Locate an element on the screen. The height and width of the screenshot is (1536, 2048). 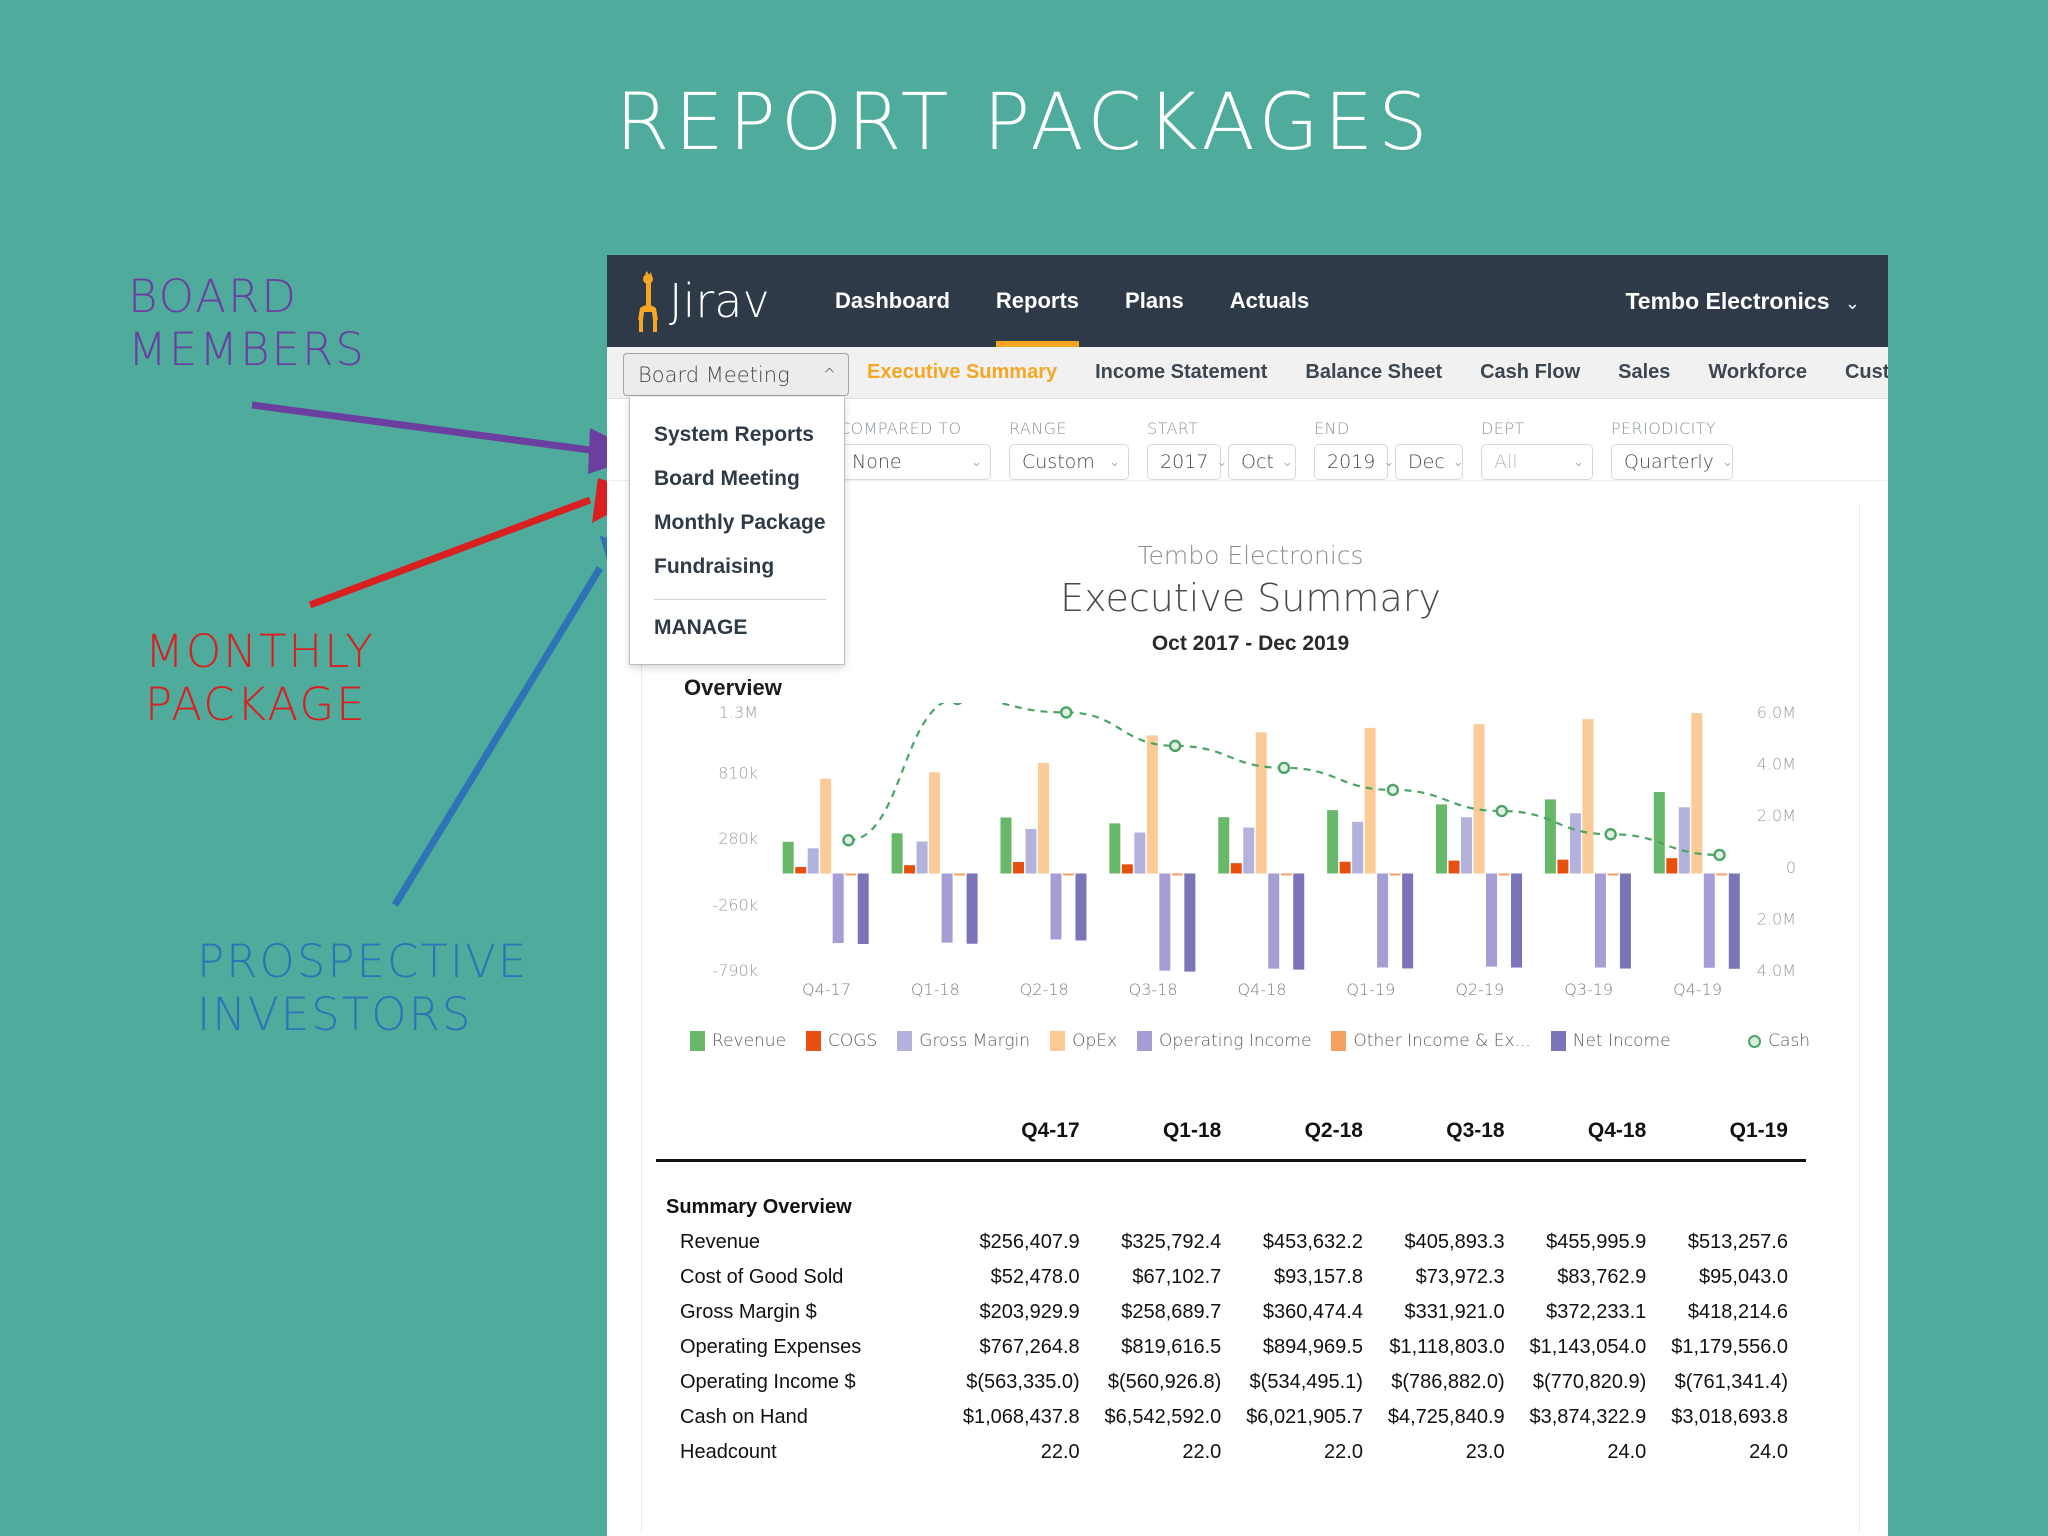
end-year-select: 2019 ⌄ is located at coordinates (1354, 462).